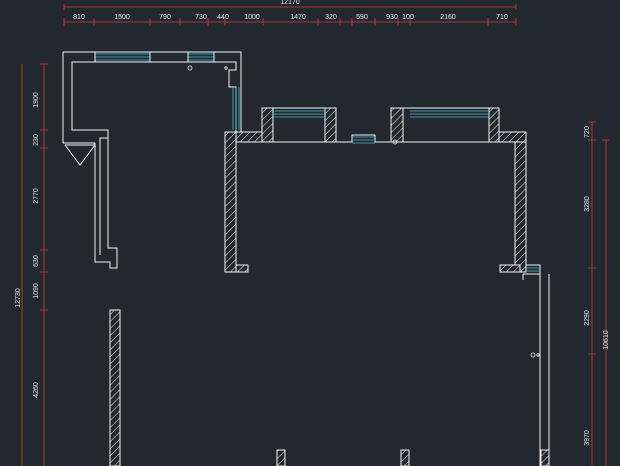 The image size is (620, 466). Describe the element at coordinates (520, 207) in the screenshot. I see `hatched-wall-right-column` at that location.